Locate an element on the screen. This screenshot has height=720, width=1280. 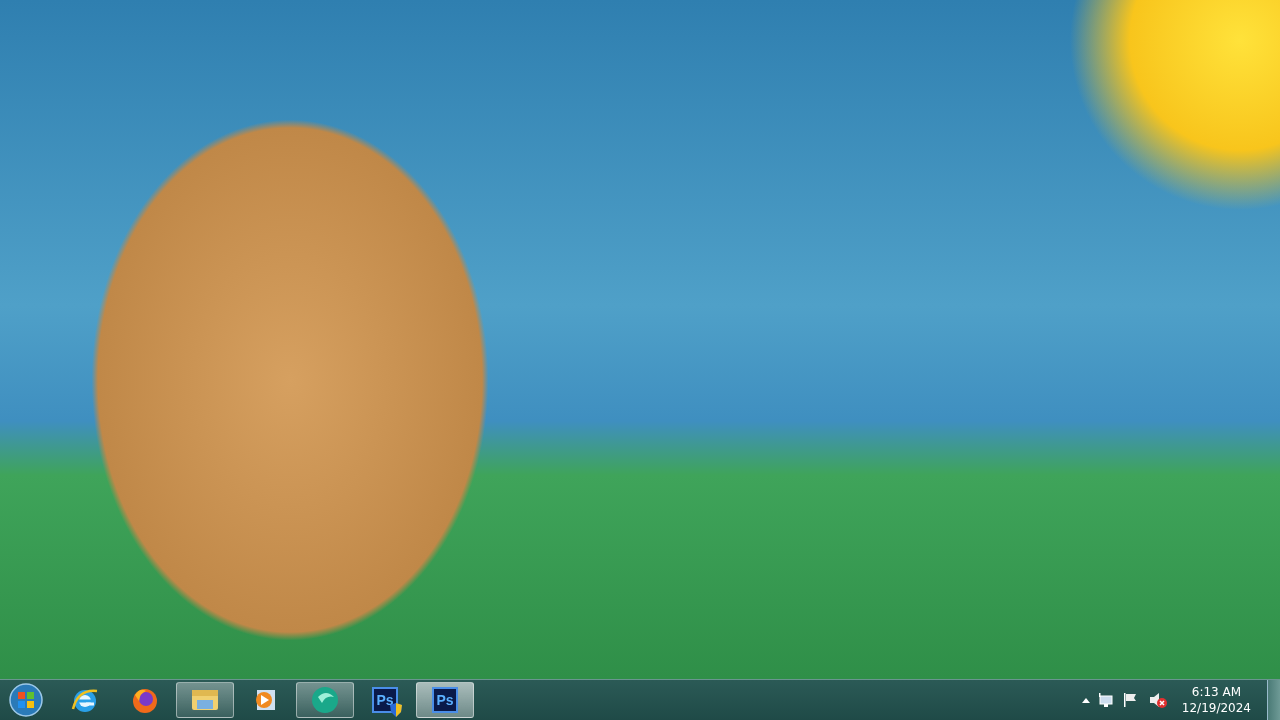
ps-logo-icon: Ps is located at coordinates (445, 700).